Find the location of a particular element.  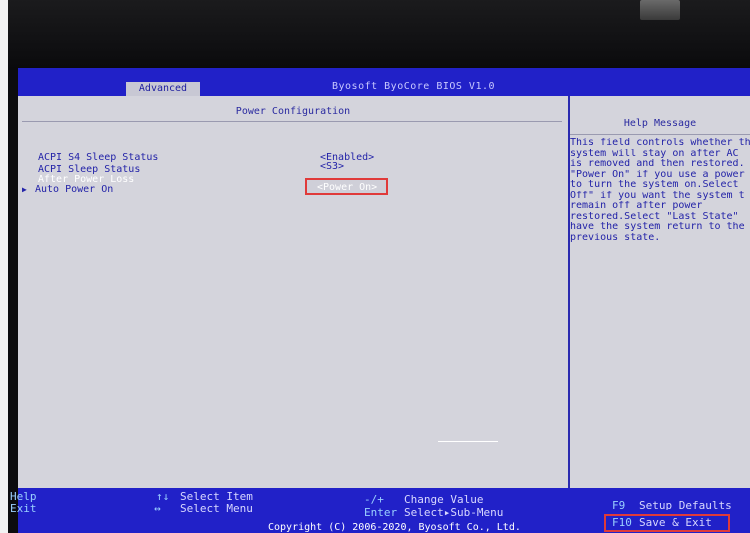

setting-value: <S3> is located at coordinates (332, 166).